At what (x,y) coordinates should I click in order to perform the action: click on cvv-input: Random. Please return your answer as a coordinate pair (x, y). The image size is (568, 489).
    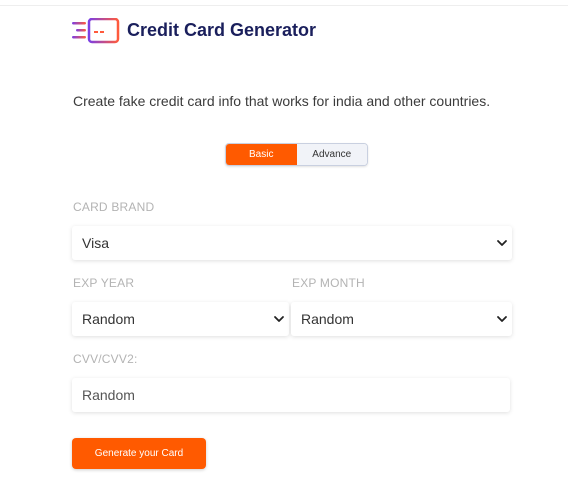
    Looking at the image, I should click on (291, 395).